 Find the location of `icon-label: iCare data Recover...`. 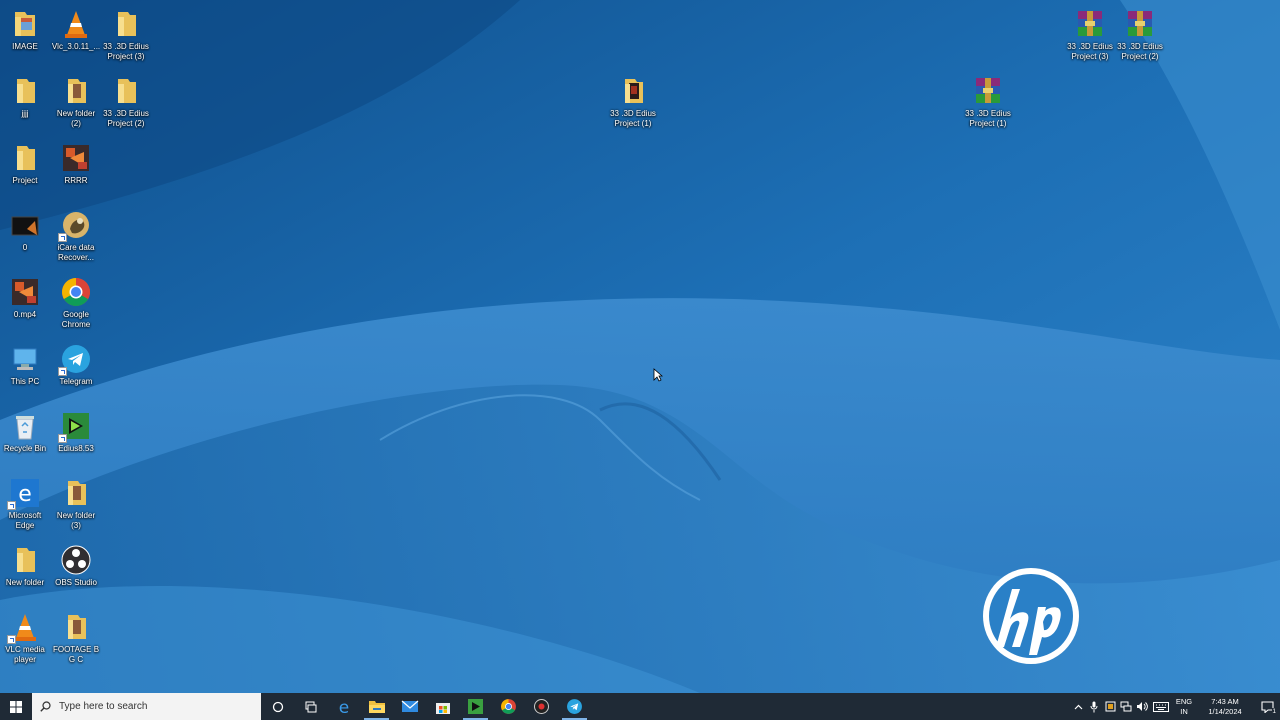

icon-label: iCare data Recover... is located at coordinates (76, 252).